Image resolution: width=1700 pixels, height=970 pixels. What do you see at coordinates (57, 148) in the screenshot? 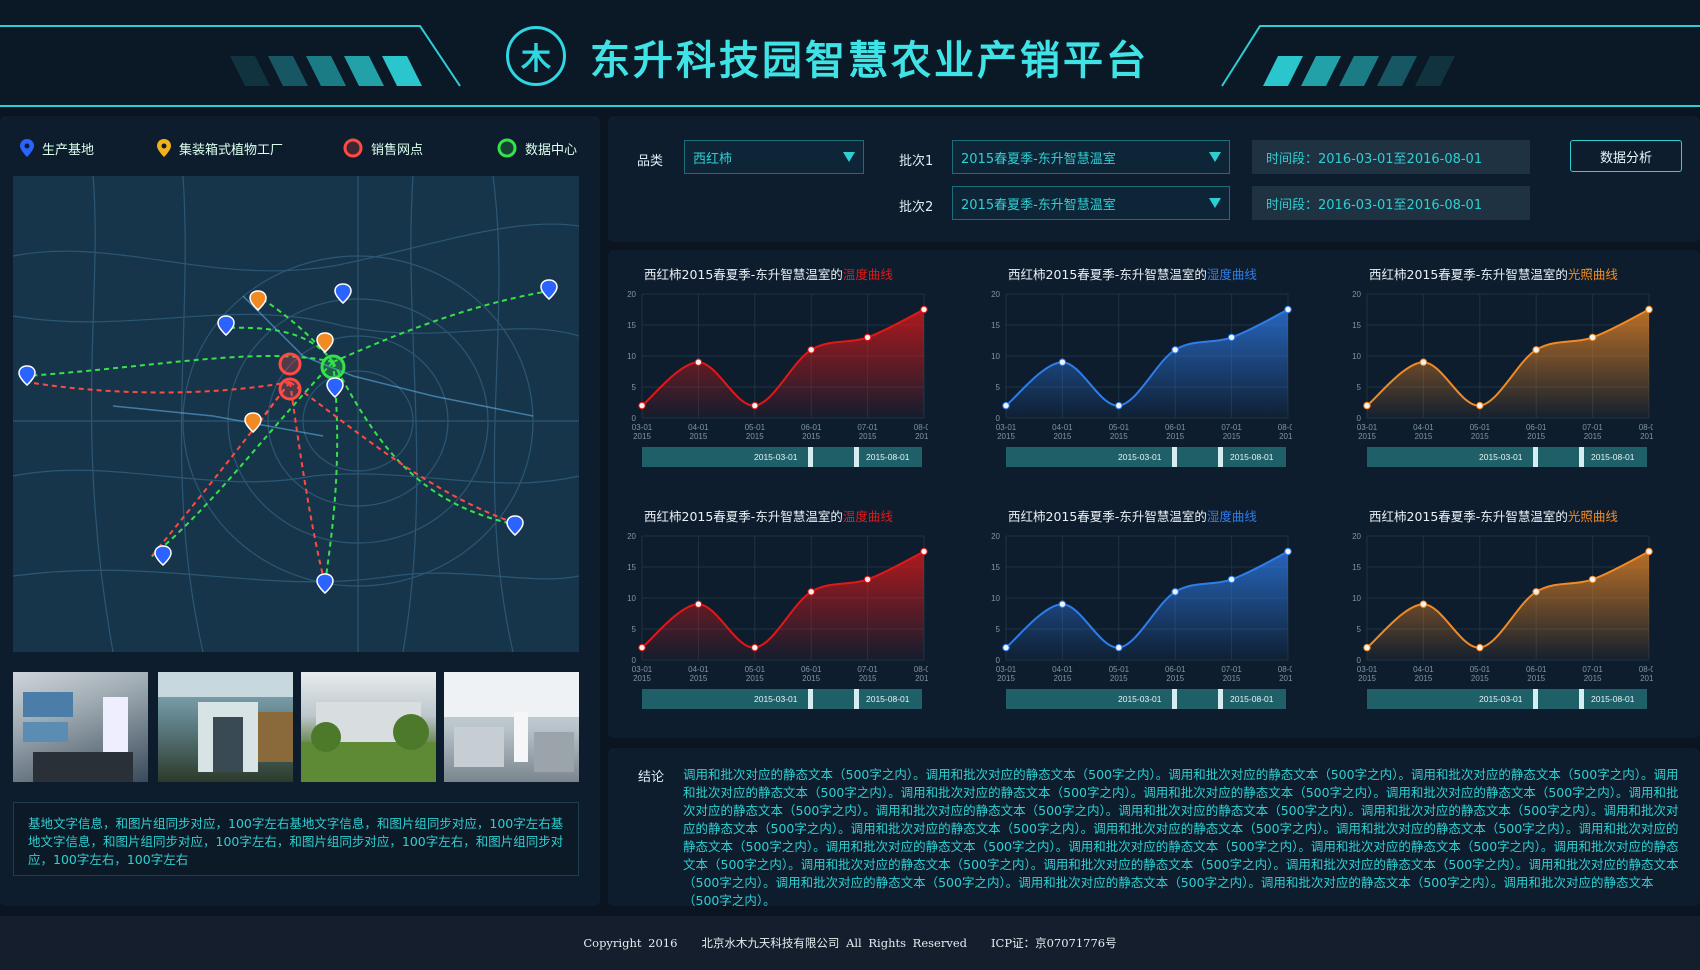
I see `legend-production-base: 生产基地` at bounding box center [57, 148].